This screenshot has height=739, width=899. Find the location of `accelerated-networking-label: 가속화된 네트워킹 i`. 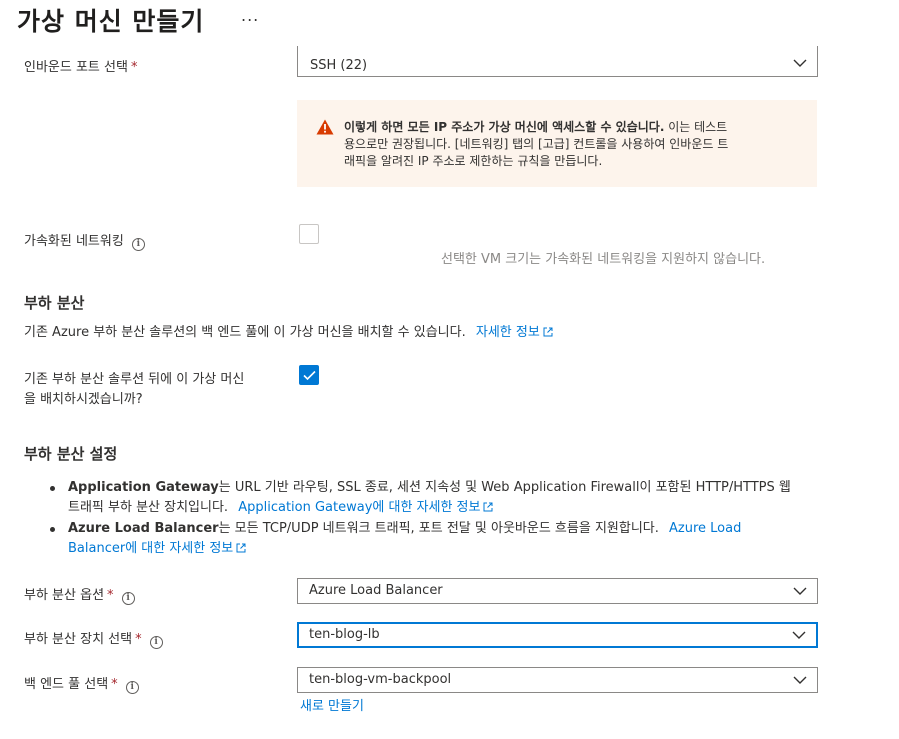

accelerated-networking-label: 가속화된 네트워킹 i is located at coordinates (84, 240).